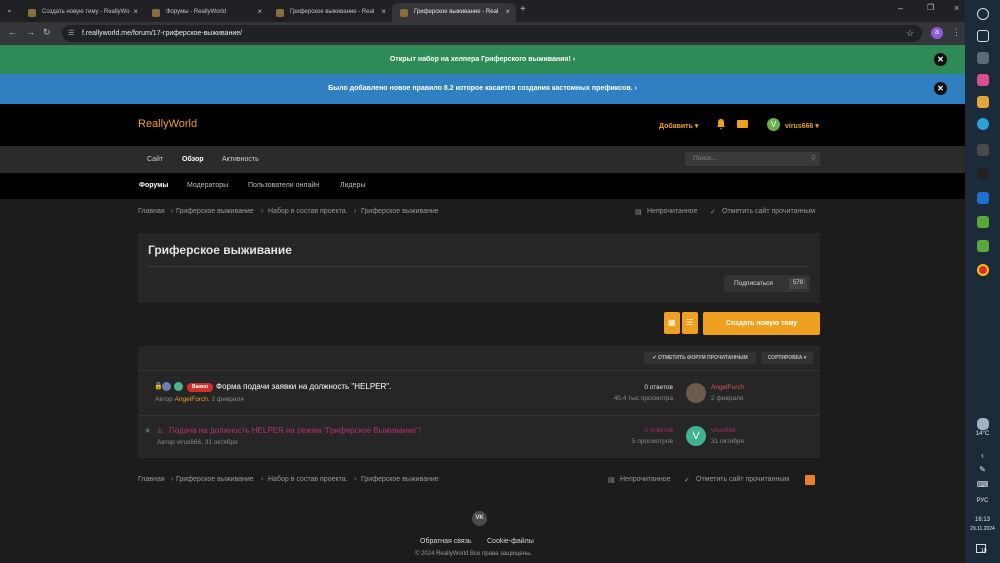 The width and height of the screenshot is (1000, 563). I want to click on minimize-button: –, so click(900, 8).